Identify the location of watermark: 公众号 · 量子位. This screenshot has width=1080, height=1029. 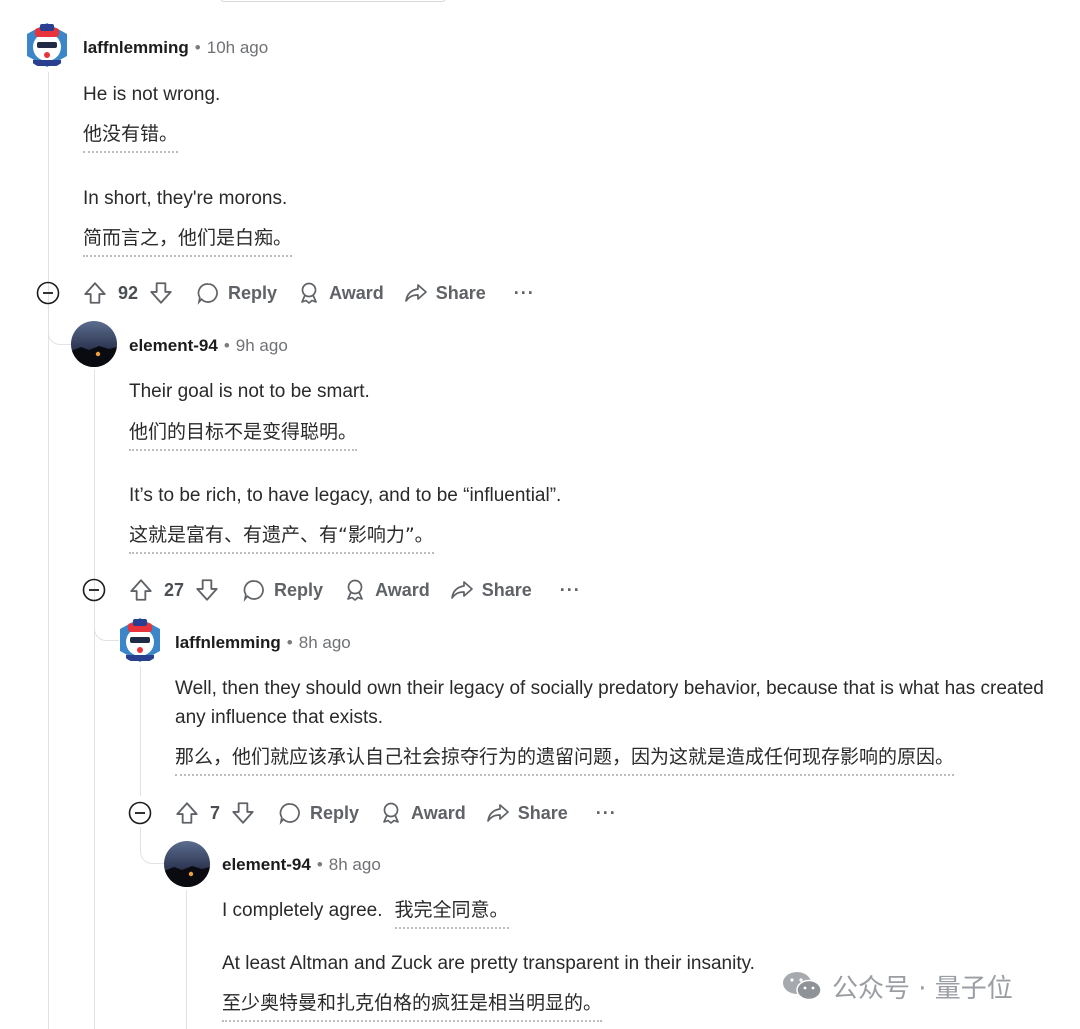
(896, 986).